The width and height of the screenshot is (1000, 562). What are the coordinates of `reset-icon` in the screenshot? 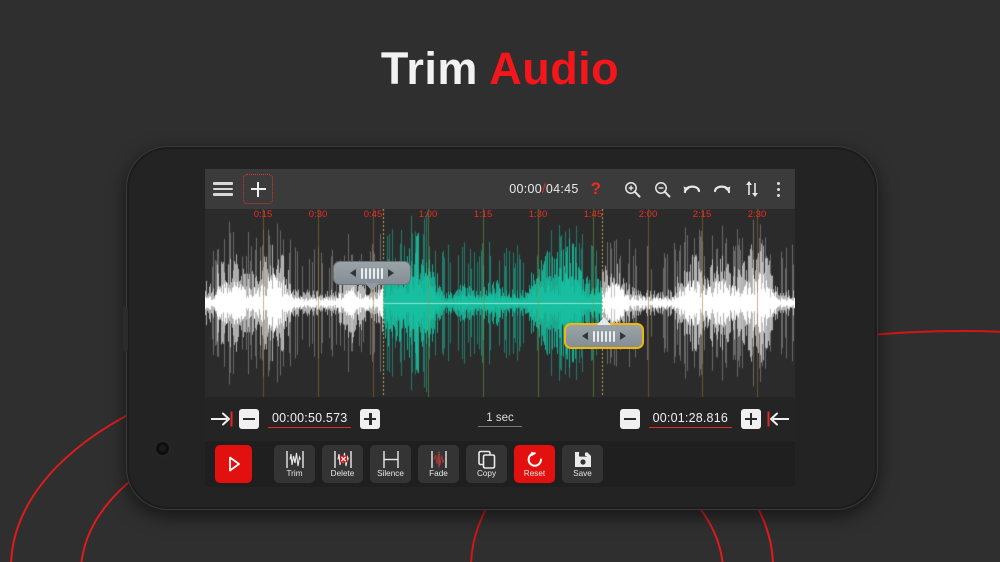 It's located at (535, 459).